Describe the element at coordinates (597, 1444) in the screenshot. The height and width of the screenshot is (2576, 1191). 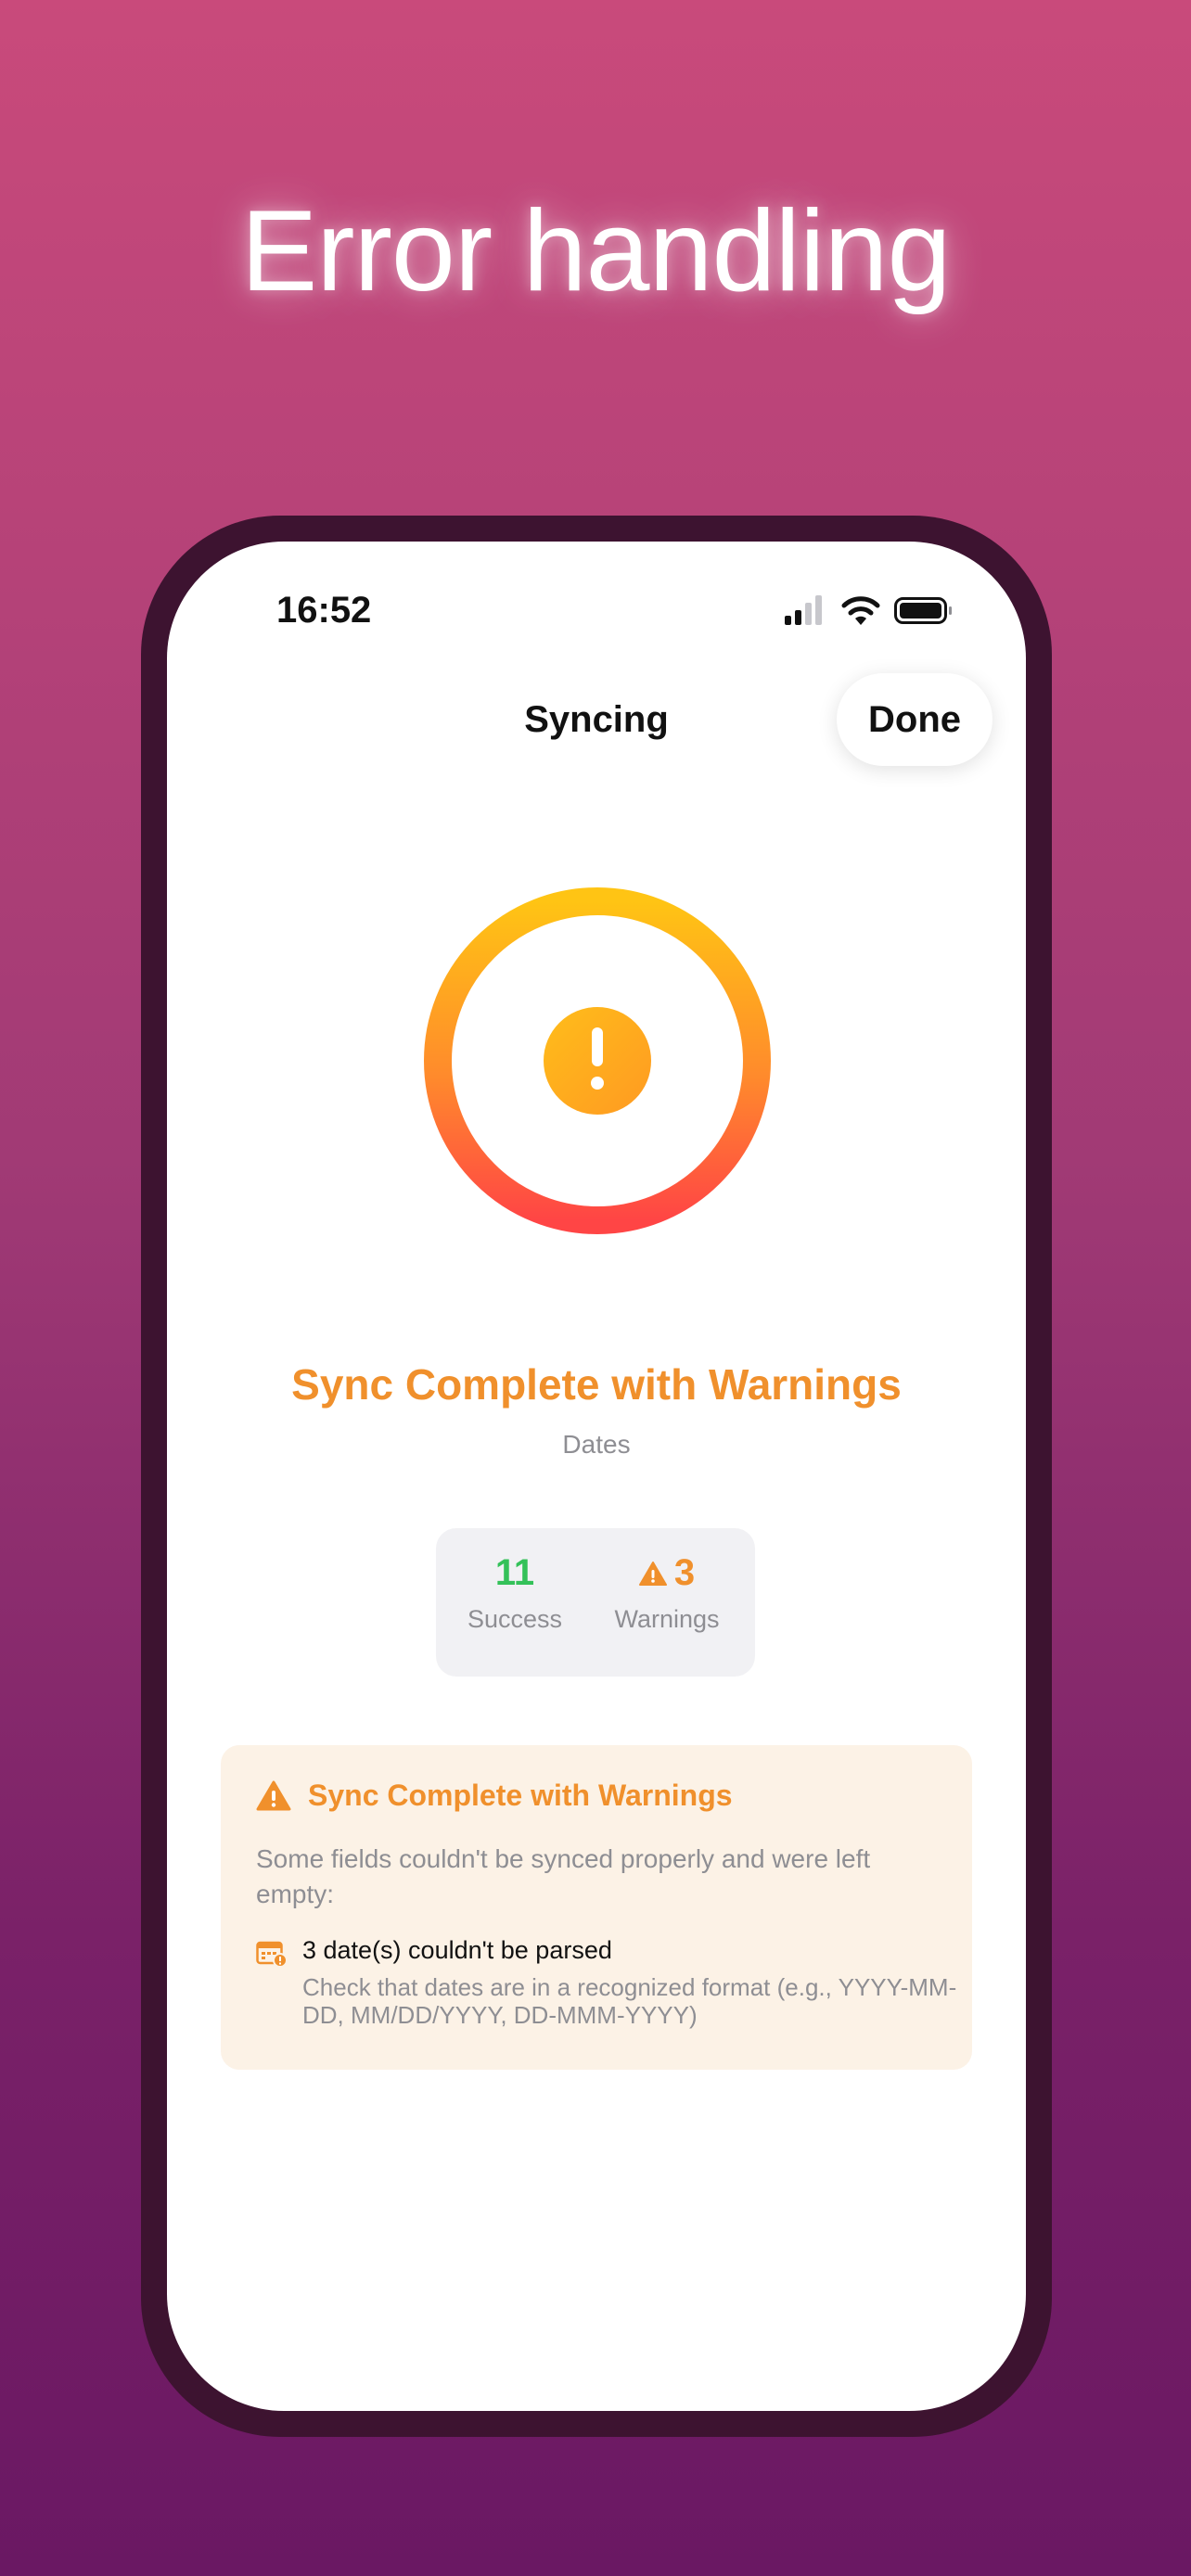
I see `status-subtitle: Dates` at that location.